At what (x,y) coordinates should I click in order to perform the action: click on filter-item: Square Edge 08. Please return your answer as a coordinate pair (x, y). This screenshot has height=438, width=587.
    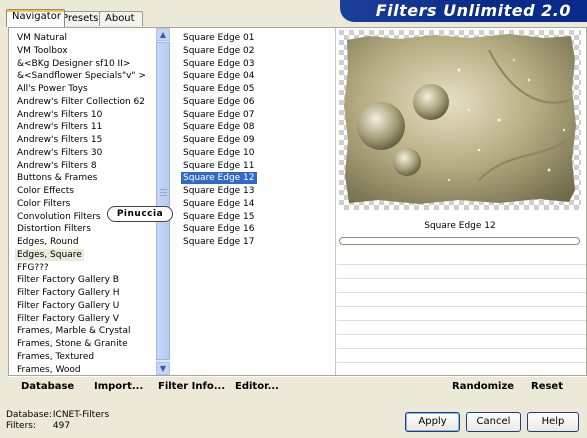
    Looking at the image, I should click on (219, 127).